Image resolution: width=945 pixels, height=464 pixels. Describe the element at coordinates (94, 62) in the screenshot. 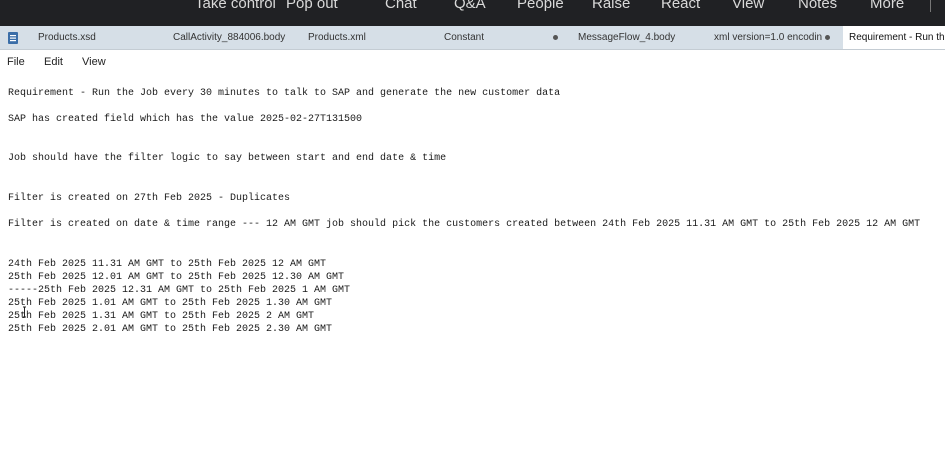

I see `menu-view: View` at that location.